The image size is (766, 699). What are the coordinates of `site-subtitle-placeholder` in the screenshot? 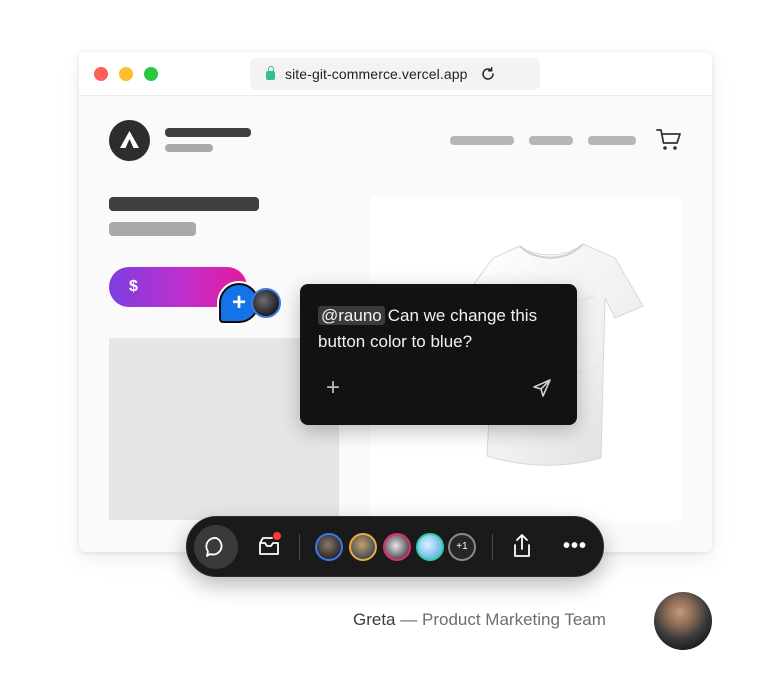 It's located at (189, 148).